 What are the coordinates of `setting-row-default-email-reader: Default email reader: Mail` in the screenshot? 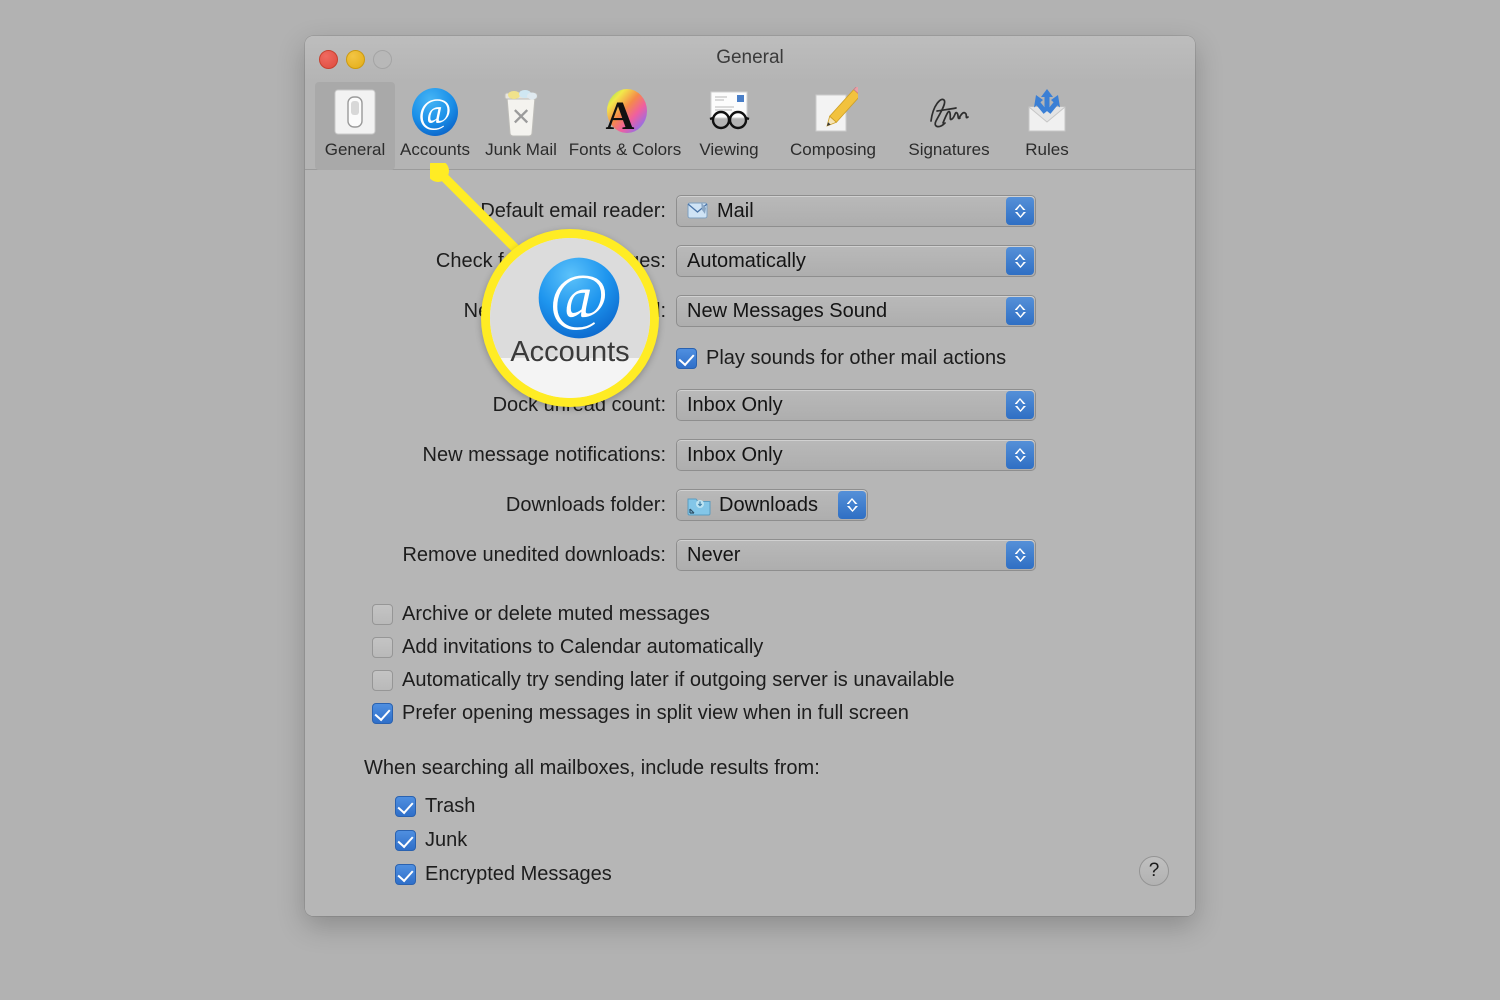 It's located at (750, 211).